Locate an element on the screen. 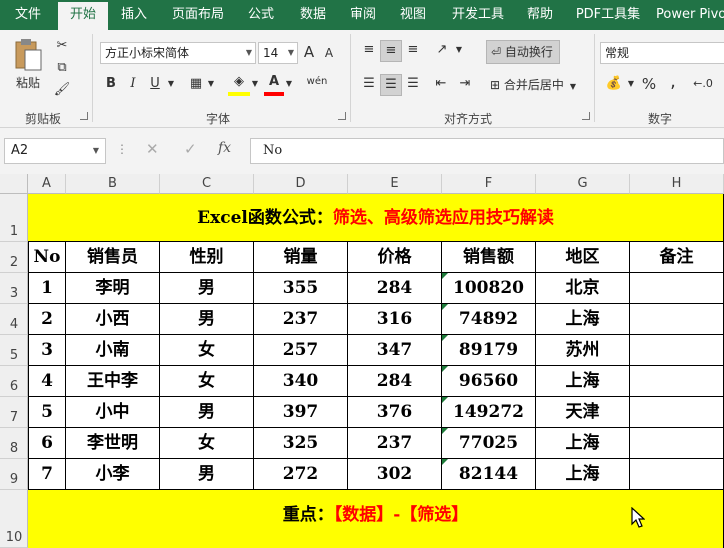 This screenshot has width=724, height=548. header-cell-remark: 备注 is located at coordinates (677, 257).